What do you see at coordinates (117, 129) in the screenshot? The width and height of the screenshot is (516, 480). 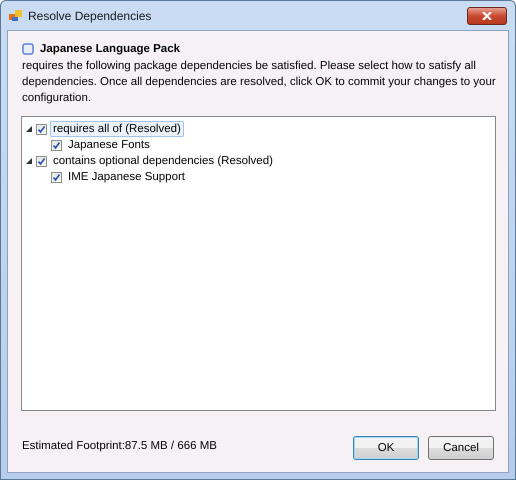 I see `tree-item: requires all of (Resolved)` at bounding box center [117, 129].